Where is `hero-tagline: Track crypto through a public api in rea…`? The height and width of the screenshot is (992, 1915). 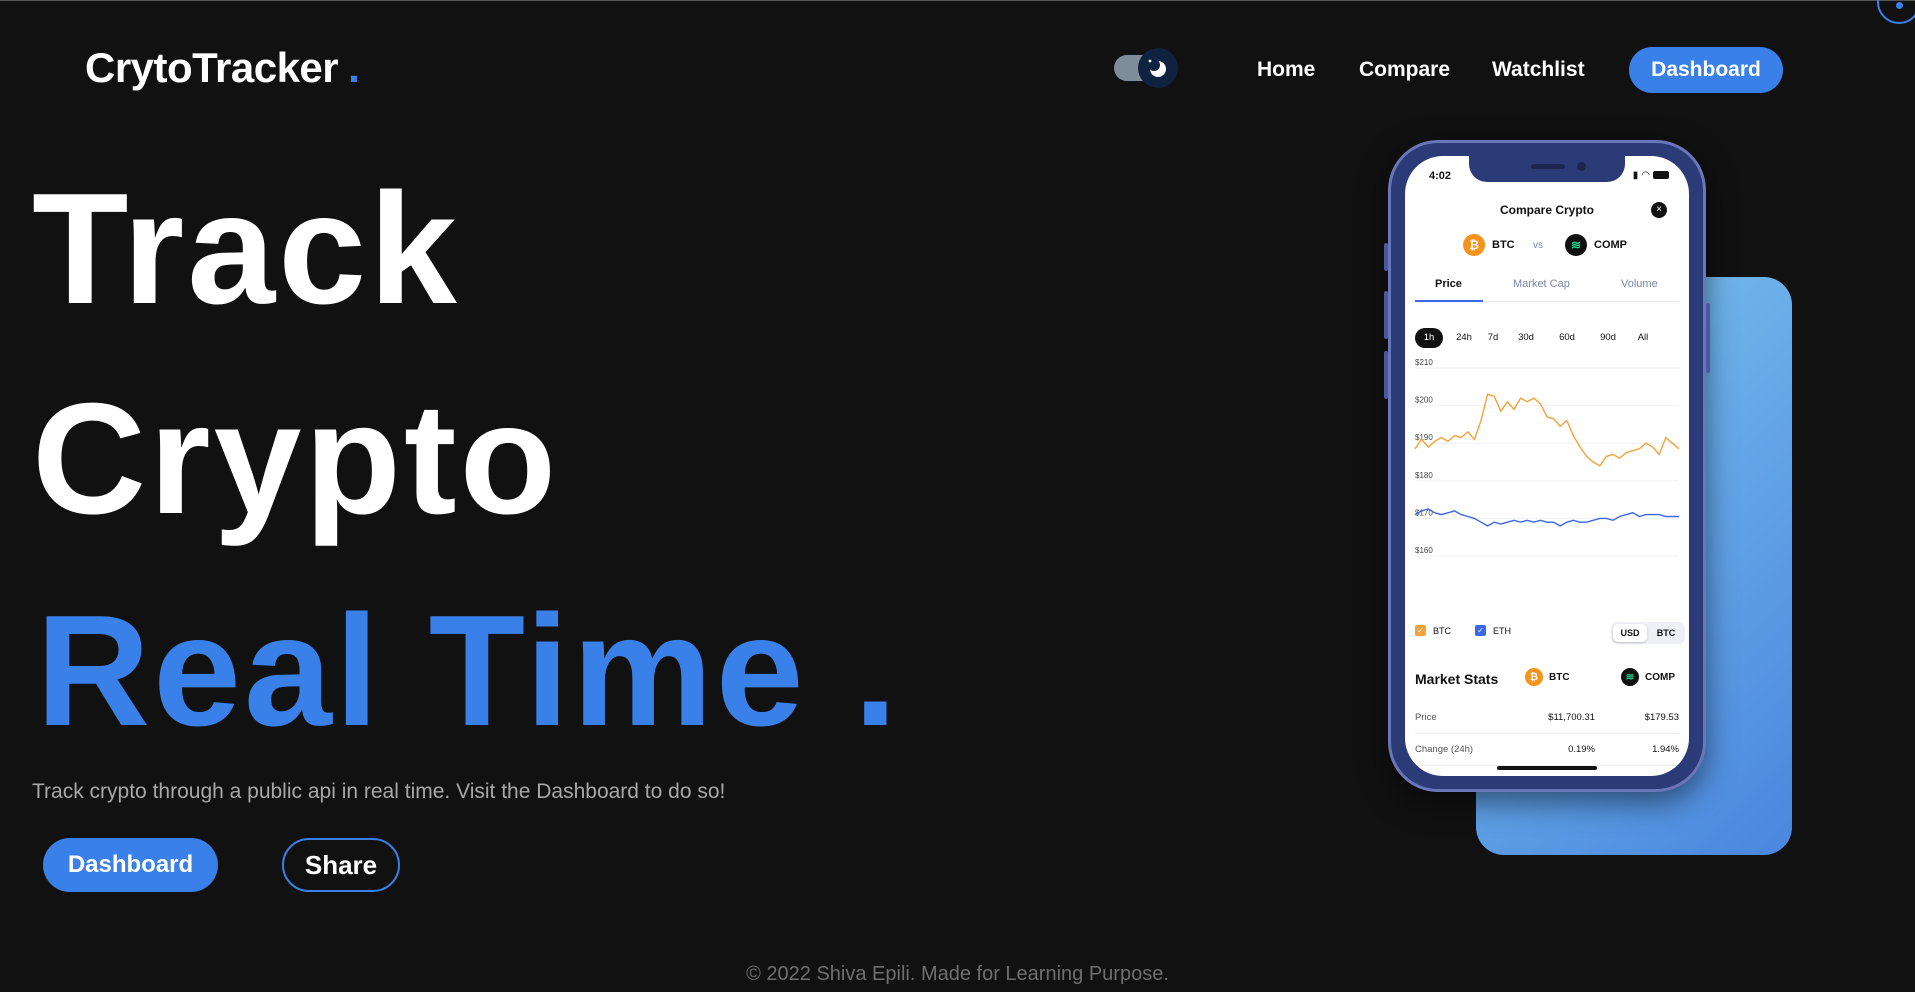
hero-tagline: Track crypto through a public api in rea… is located at coordinates (379, 791).